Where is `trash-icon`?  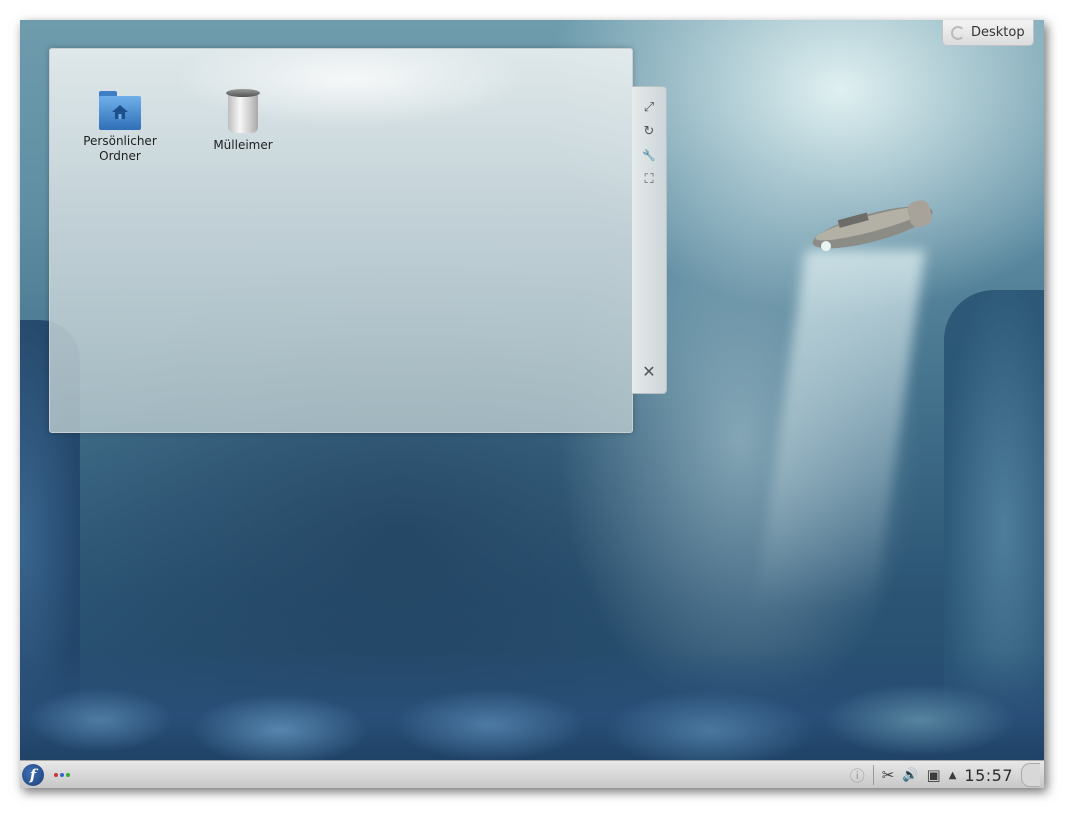
trash-icon is located at coordinates (243, 112).